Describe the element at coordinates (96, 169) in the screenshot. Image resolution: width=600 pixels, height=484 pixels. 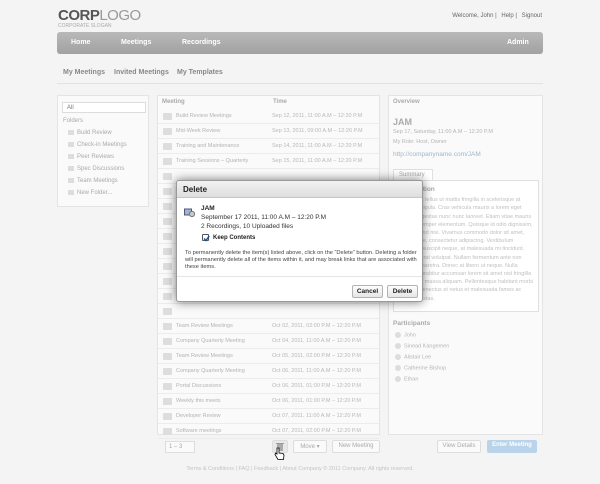
I see `folder-item: Spec Discussions` at that location.